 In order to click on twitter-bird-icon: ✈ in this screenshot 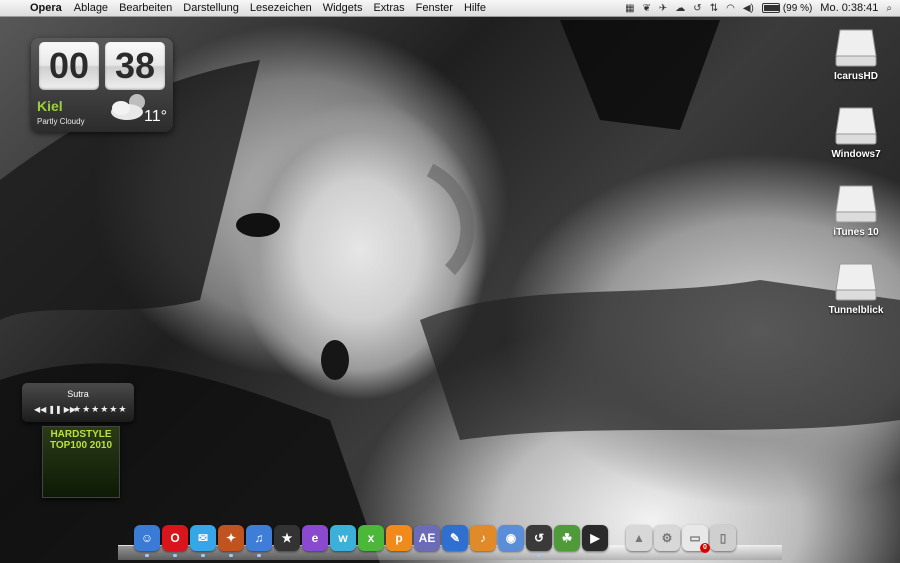, I will do `click(663, 8)`.